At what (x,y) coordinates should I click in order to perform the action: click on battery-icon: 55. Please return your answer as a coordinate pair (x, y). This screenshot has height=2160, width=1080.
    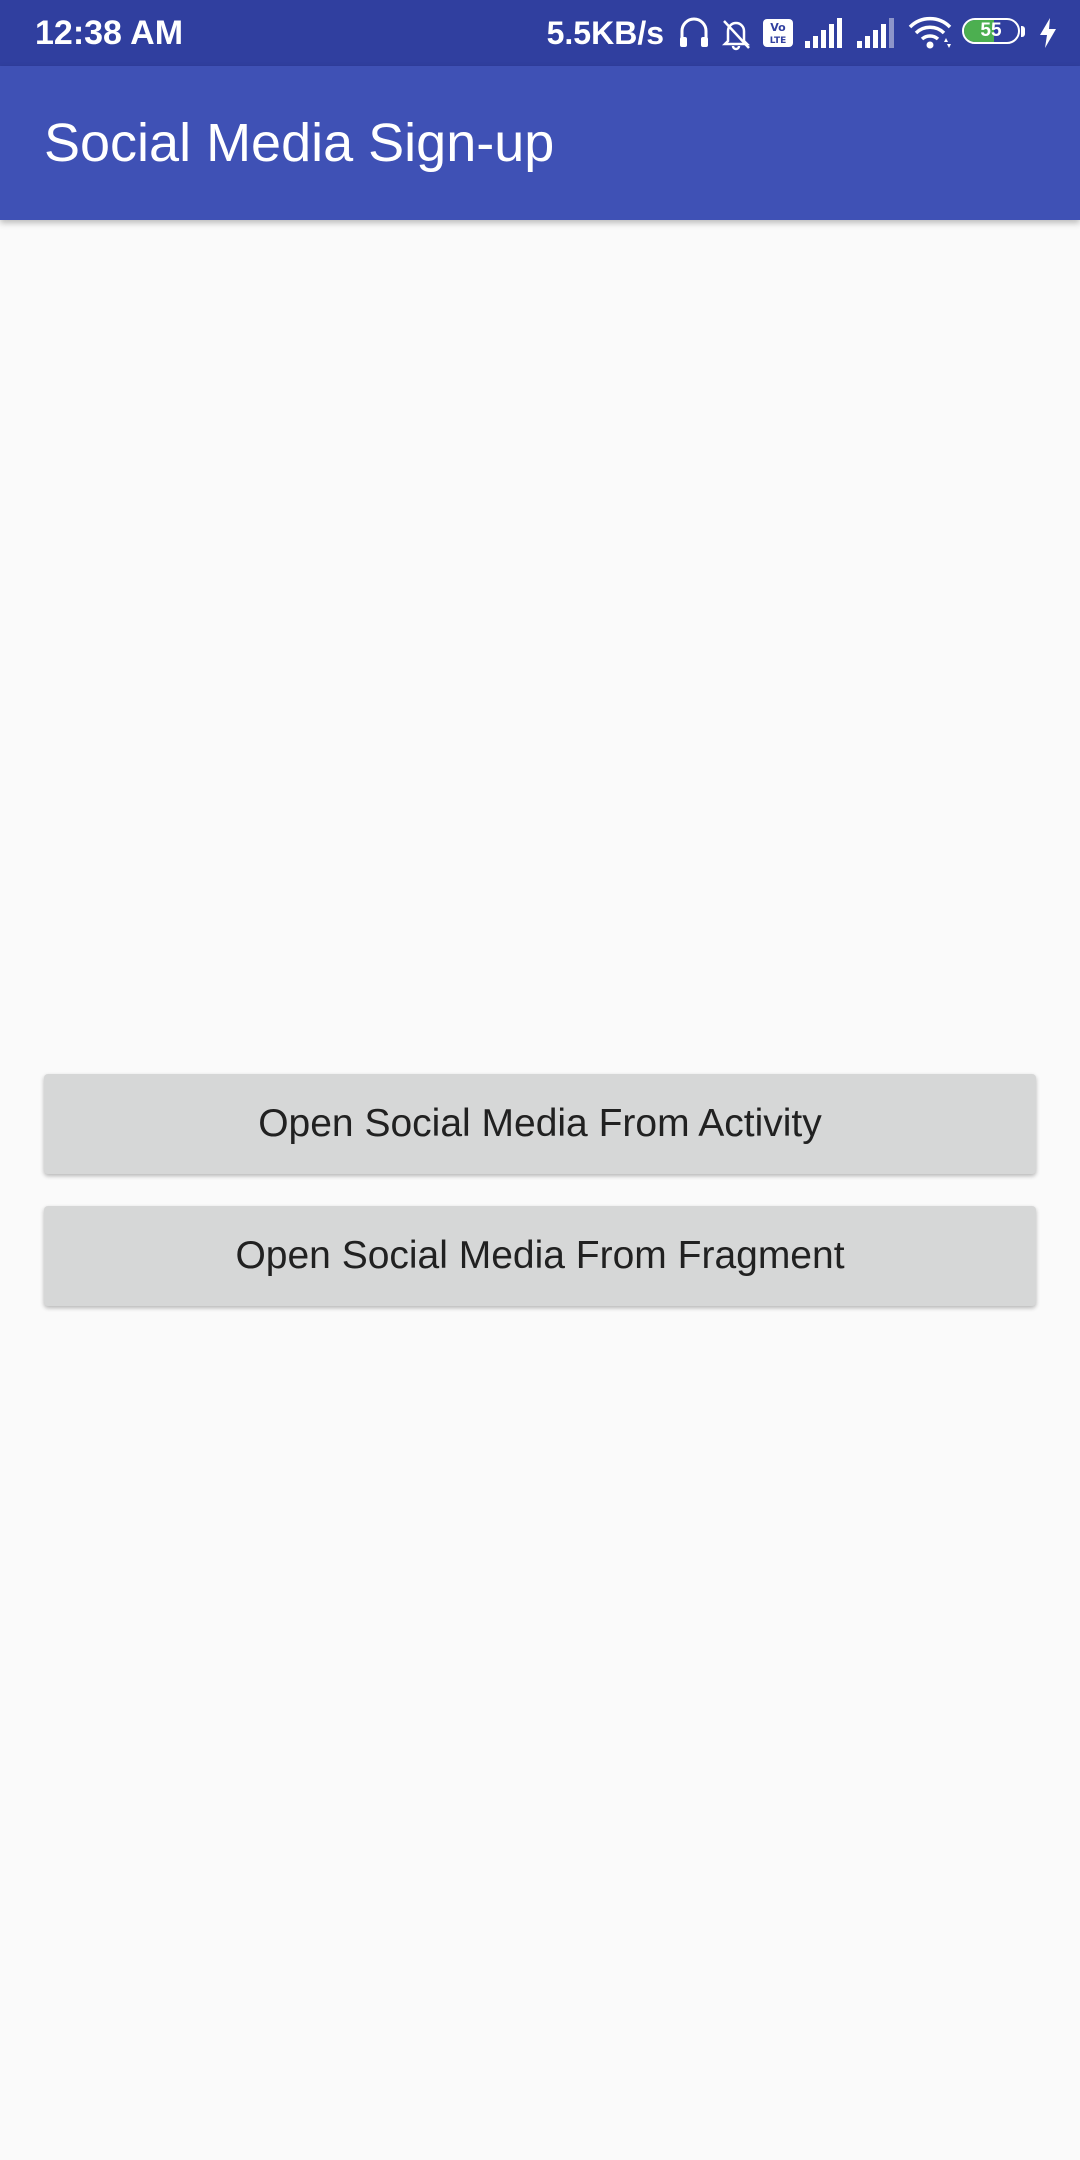
    Looking at the image, I should click on (995, 33).